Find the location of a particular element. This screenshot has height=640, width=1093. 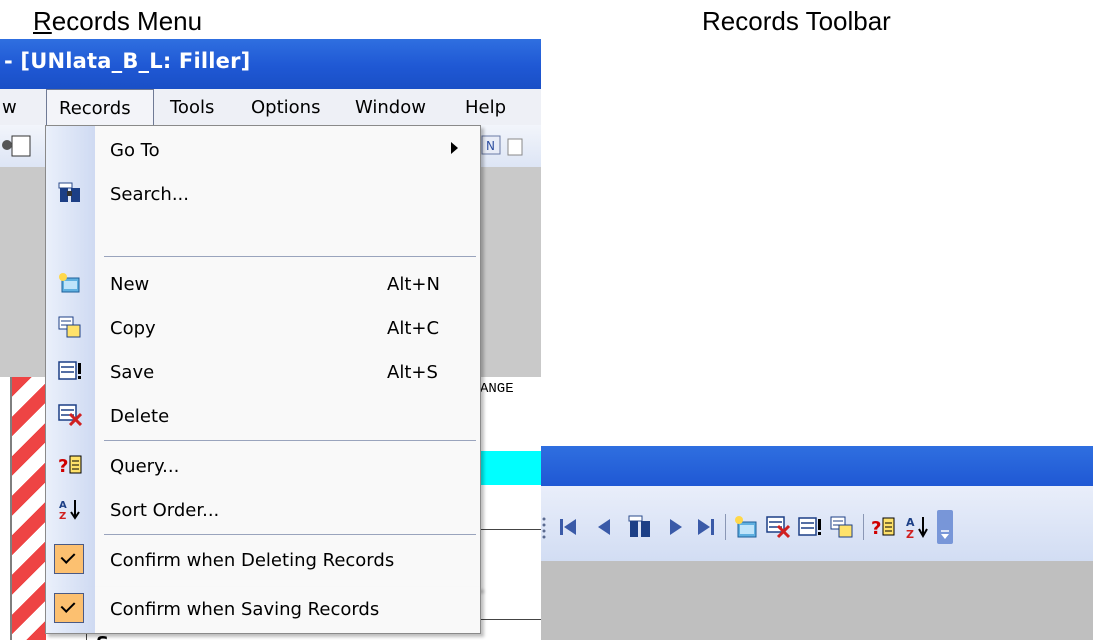

menu-item-label: Confirm when Deleting Records is located at coordinates (252, 560).